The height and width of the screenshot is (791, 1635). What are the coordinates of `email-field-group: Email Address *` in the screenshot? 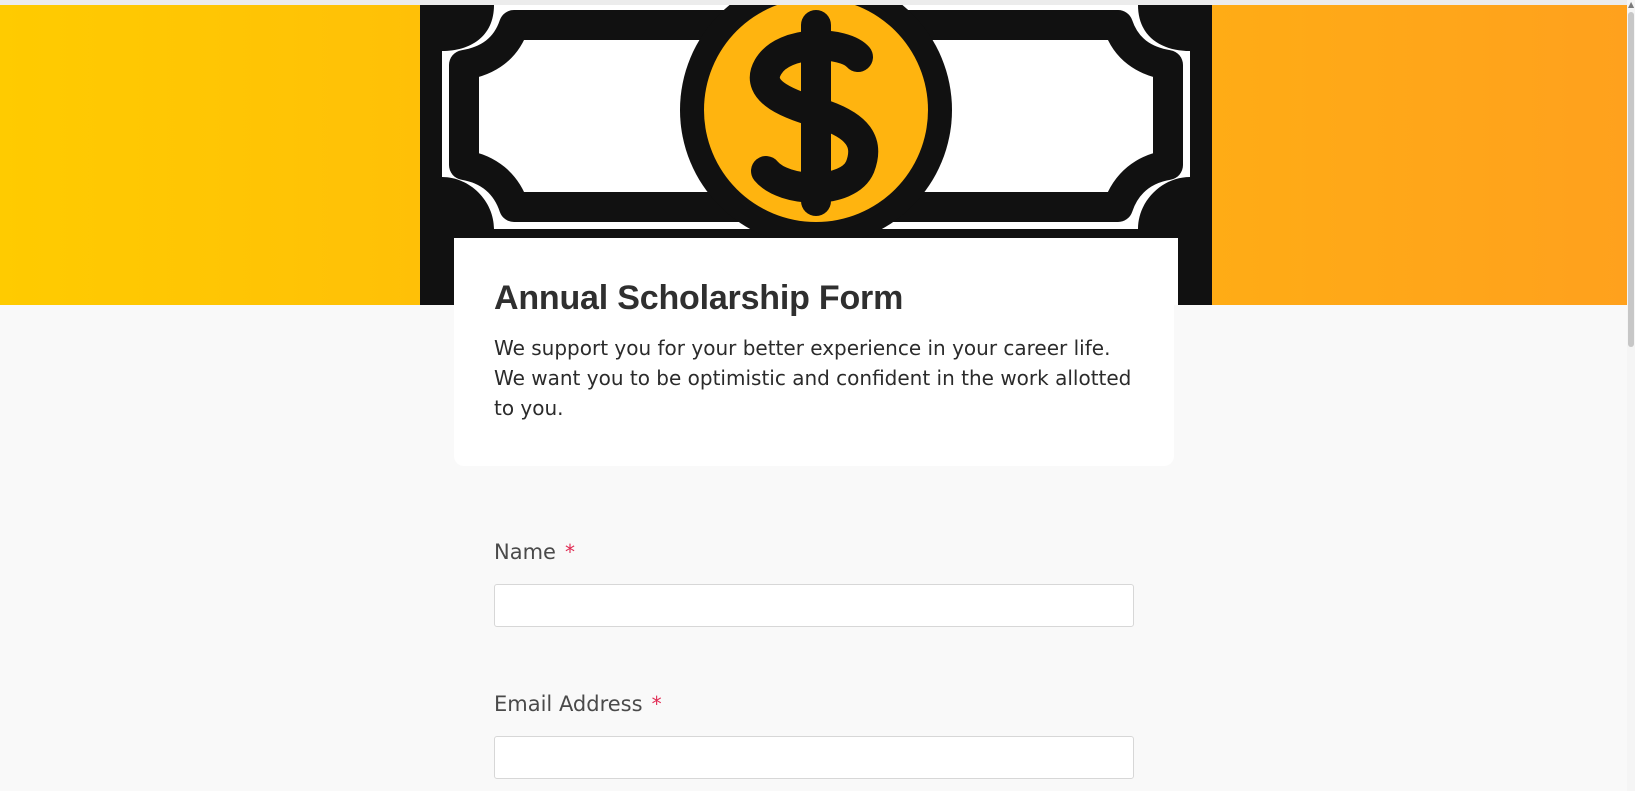 It's located at (814, 734).